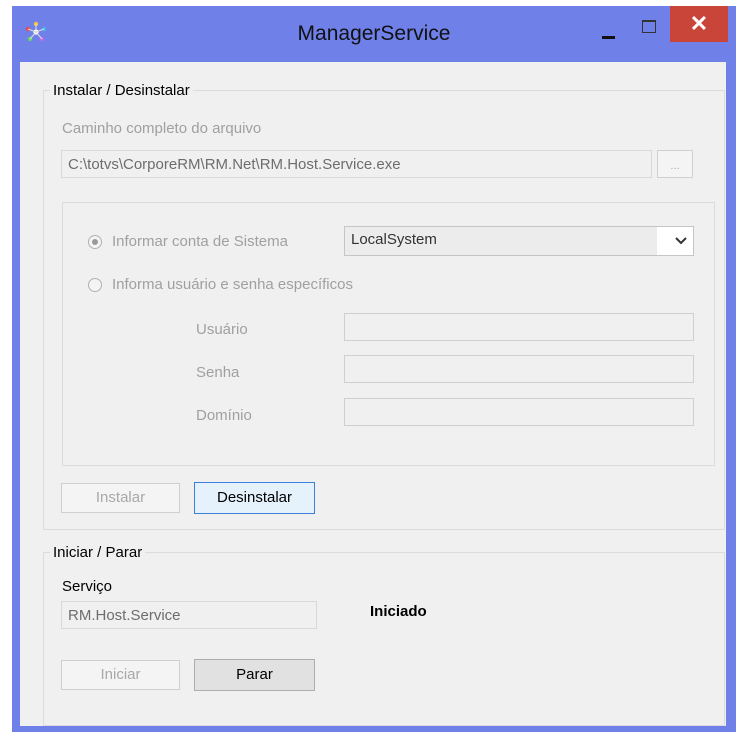  I want to click on password-label: Senha, so click(218, 372).